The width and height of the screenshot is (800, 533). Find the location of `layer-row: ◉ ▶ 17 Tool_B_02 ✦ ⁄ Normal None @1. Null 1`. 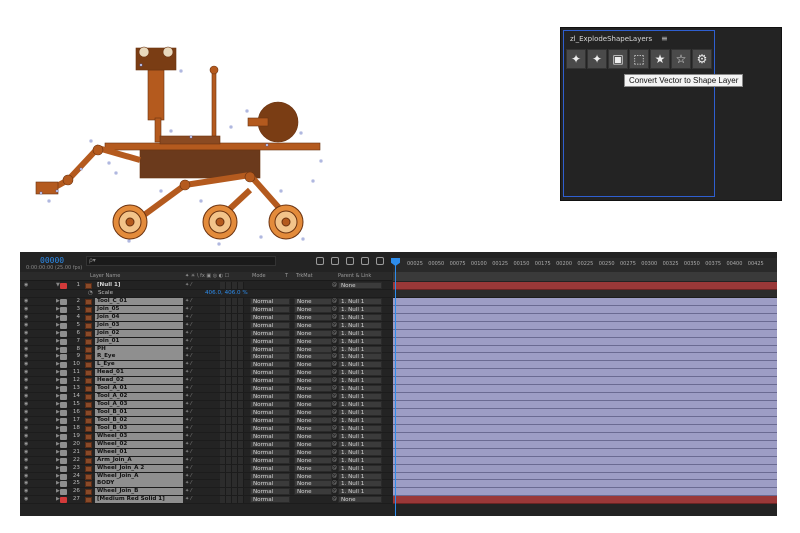

layer-row: ◉ ▶ 17 Tool_B_02 ✦ ⁄ Normal None @1. Null 1 is located at coordinates (206, 420).